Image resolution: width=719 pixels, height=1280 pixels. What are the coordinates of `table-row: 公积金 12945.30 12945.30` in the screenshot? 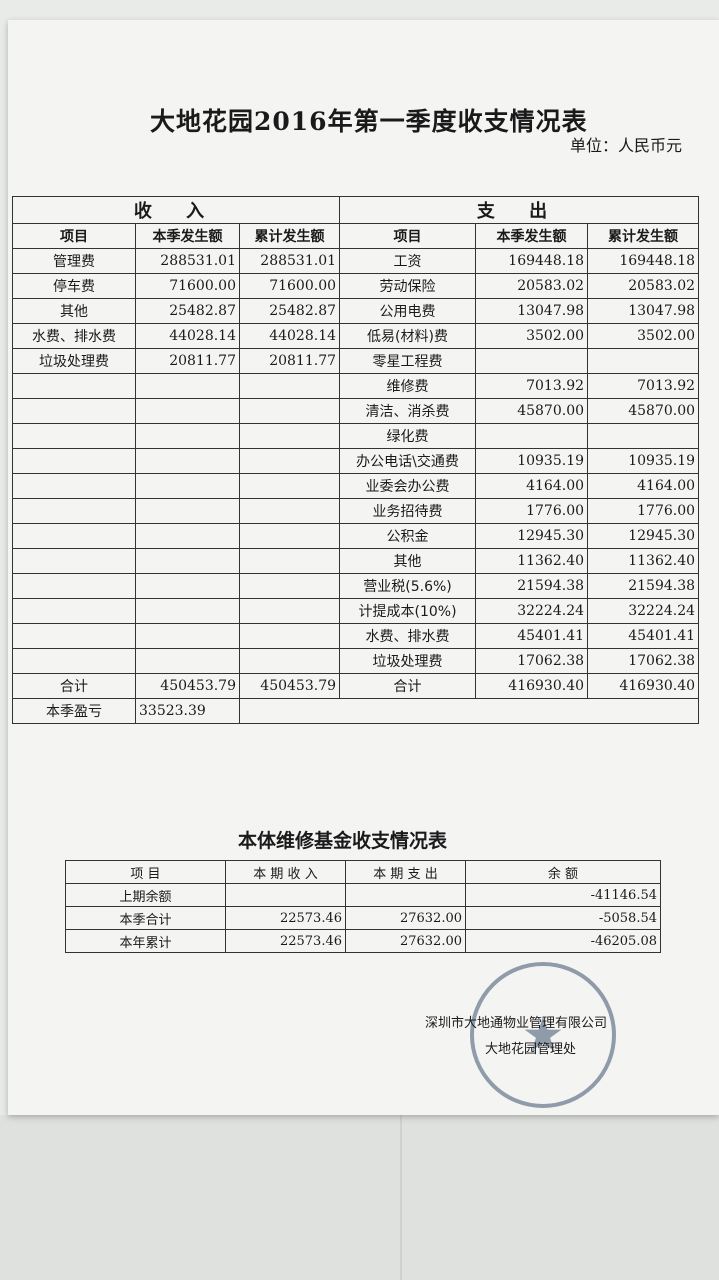 It's located at (356, 536).